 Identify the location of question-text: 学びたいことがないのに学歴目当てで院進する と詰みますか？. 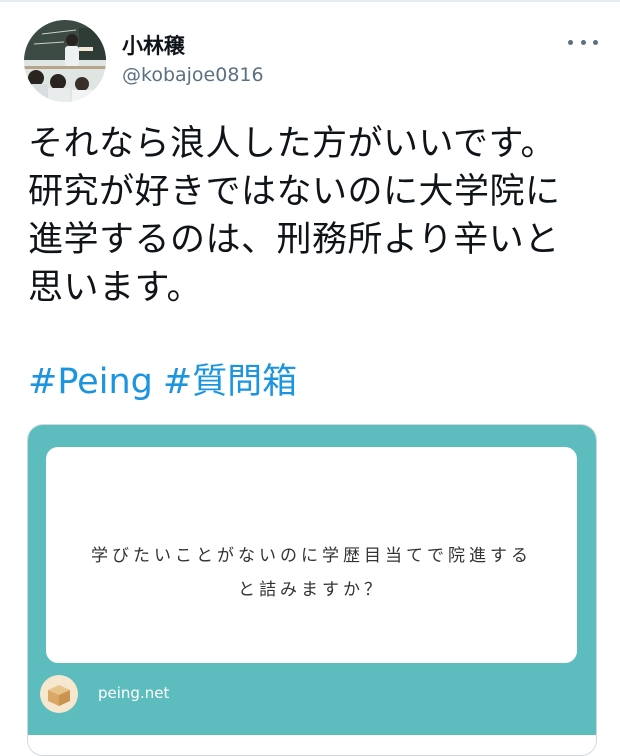
(311, 573).